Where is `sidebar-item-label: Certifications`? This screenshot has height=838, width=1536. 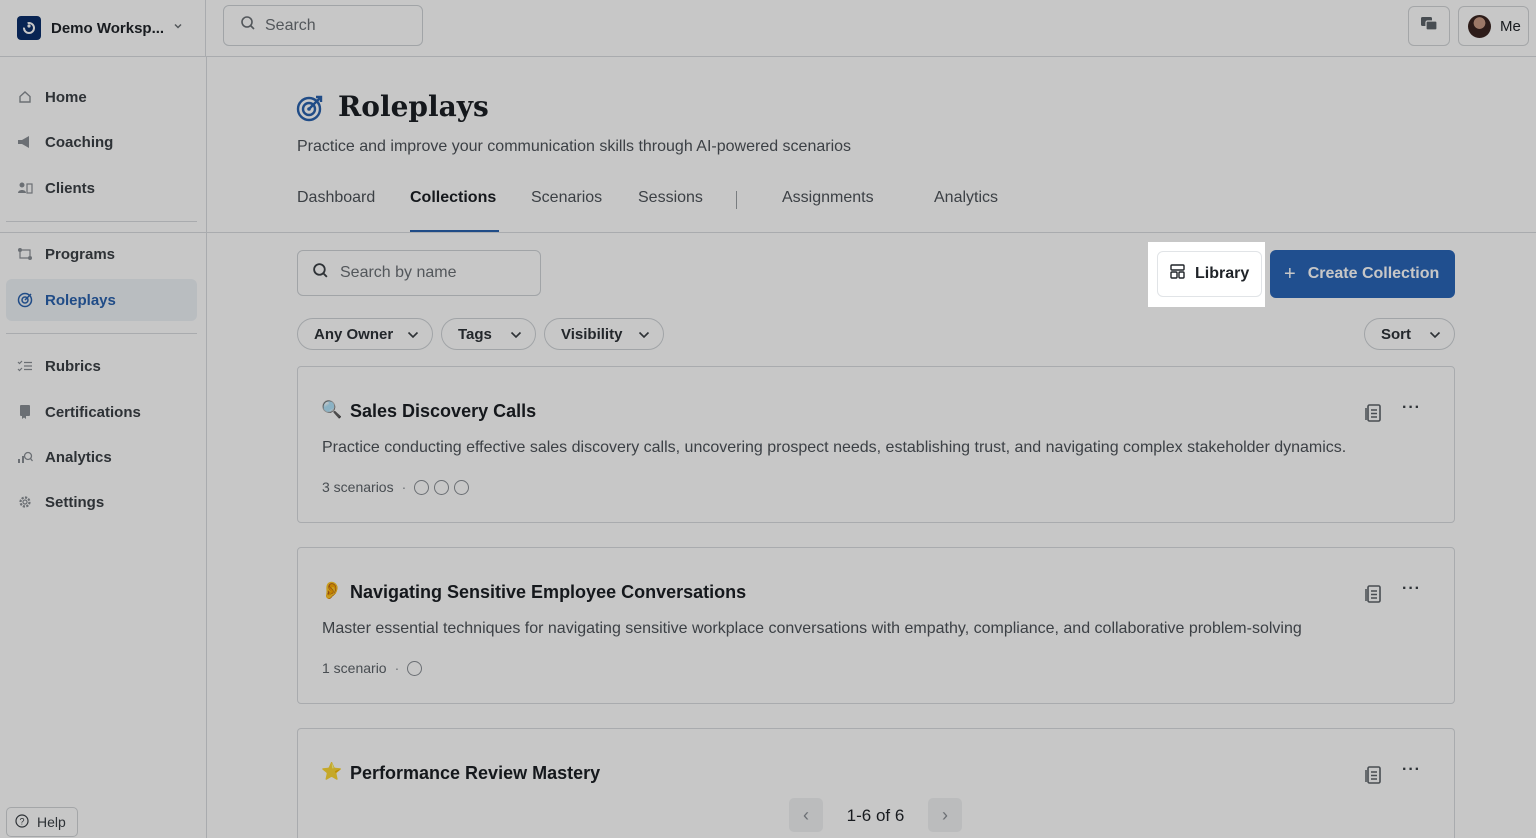
sidebar-item-label: Certifications is located at coordinates (93, 412).